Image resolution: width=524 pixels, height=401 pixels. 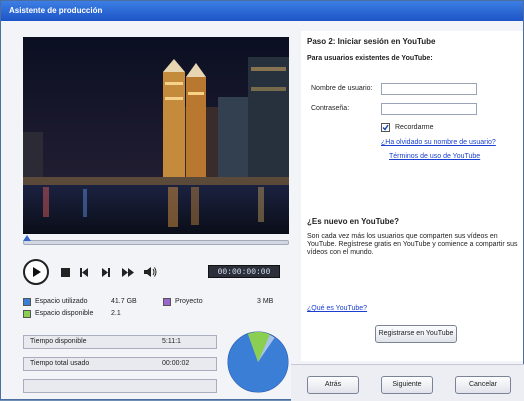 What do you see at coordinates (171, 341) in the screenshot?
I see `available-time-value: 5:11:1` at bounding box center [171, 341].